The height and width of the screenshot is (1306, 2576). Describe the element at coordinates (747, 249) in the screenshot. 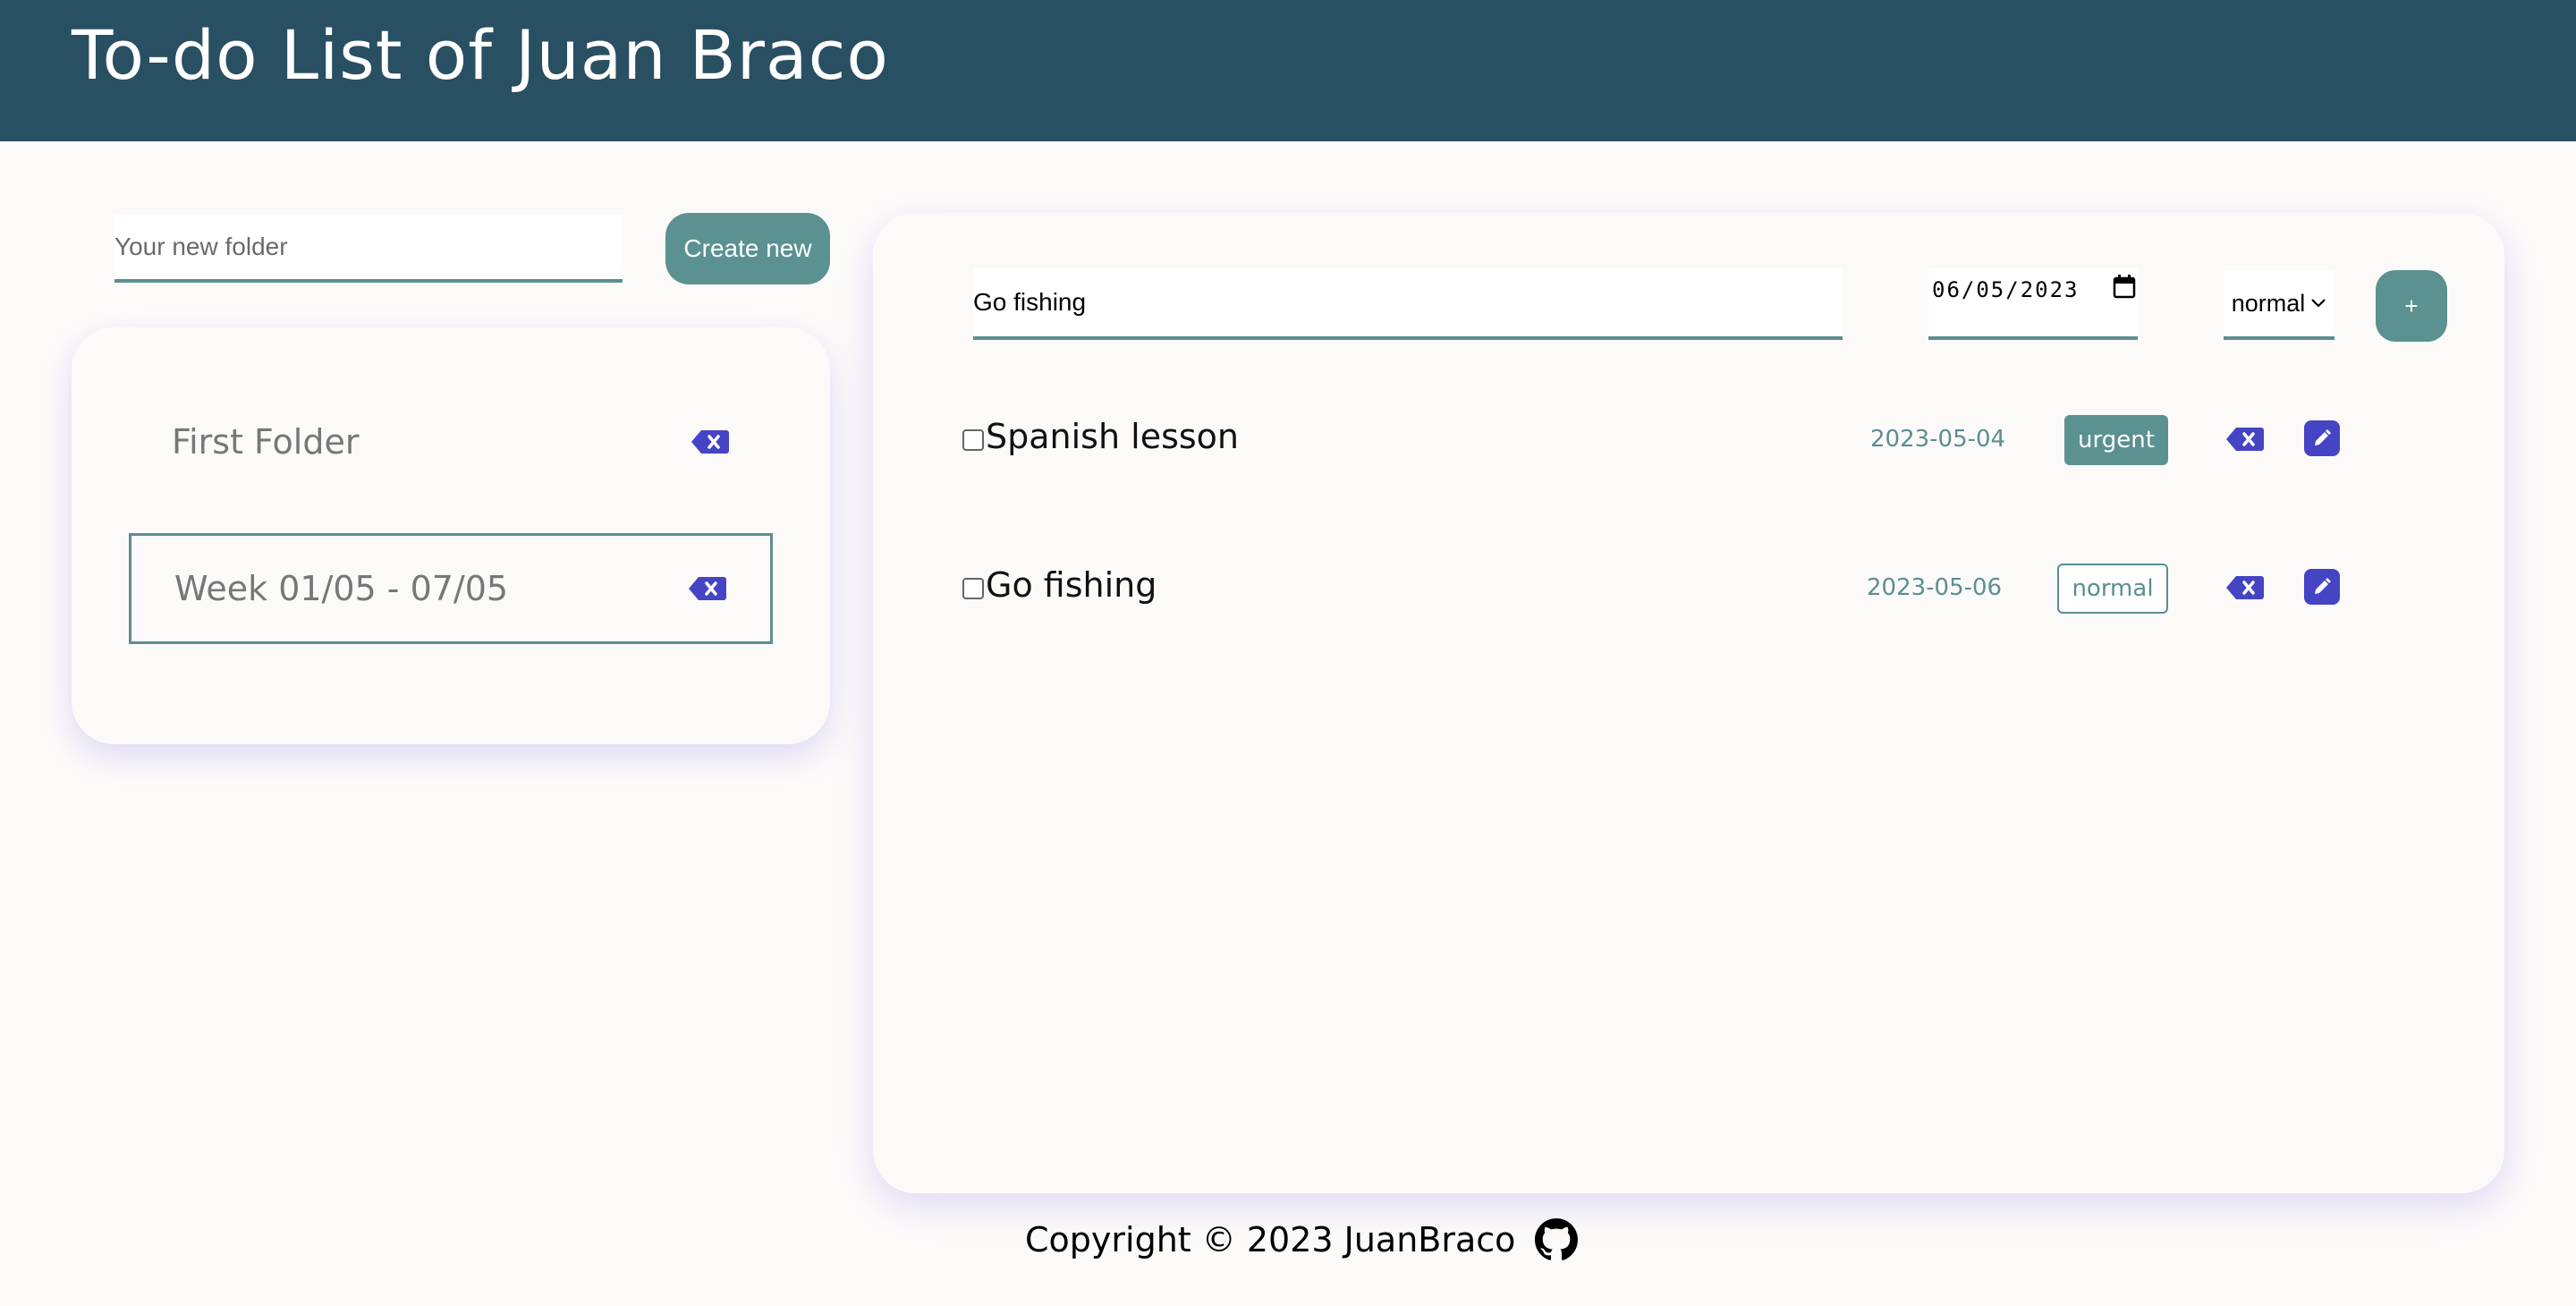

I see `create-folder-button: Create new` at that location.